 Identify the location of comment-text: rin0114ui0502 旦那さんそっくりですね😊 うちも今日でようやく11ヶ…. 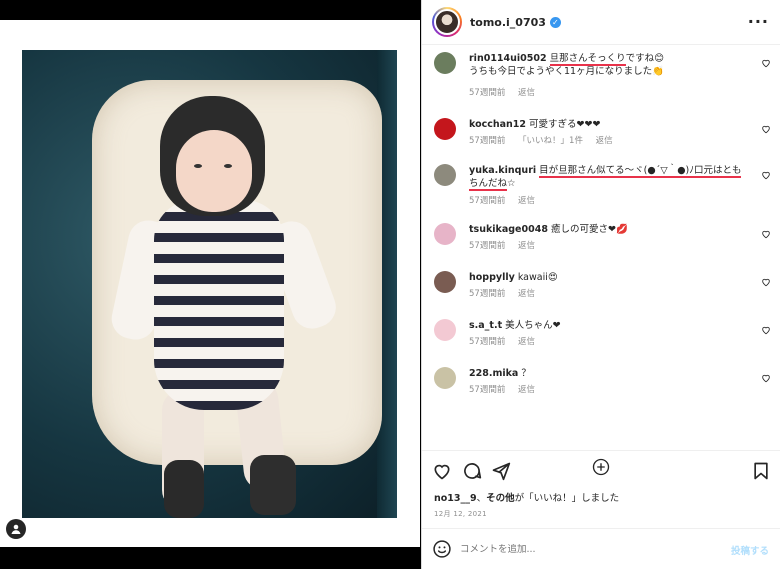
(609, 65).